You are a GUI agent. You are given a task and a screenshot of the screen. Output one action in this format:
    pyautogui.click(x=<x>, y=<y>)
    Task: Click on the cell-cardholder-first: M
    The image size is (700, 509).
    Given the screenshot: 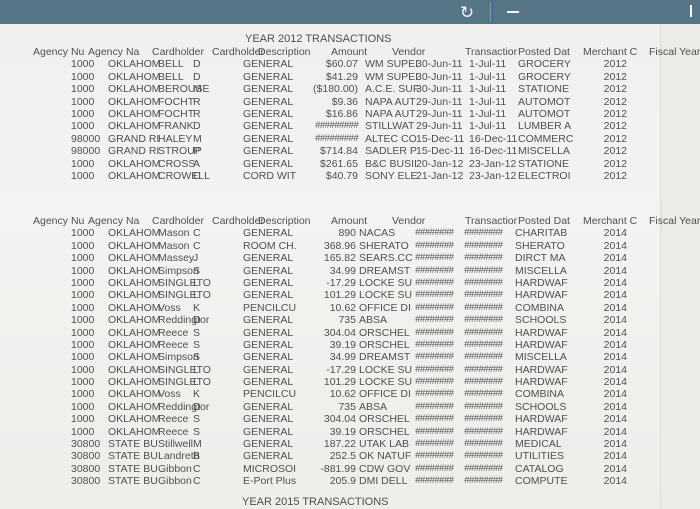 What is the action you would take?
    pyautogui.click(x=197, y=89)
    